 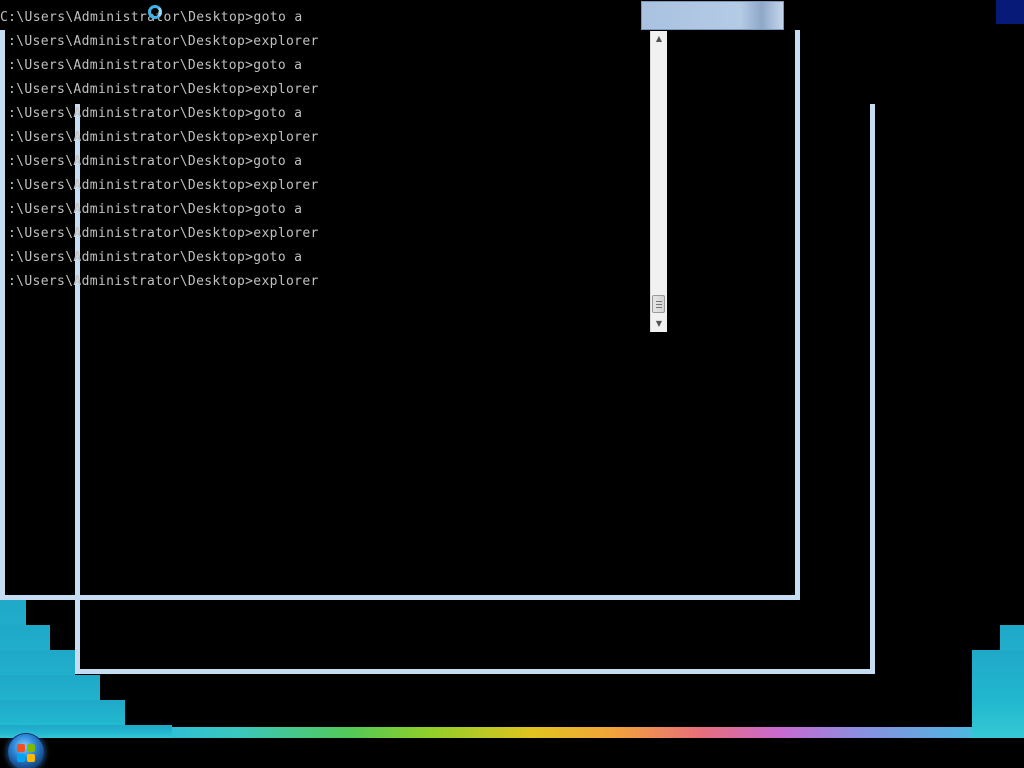 I want to click on start-orb-icon, so click(x=26, y=751).